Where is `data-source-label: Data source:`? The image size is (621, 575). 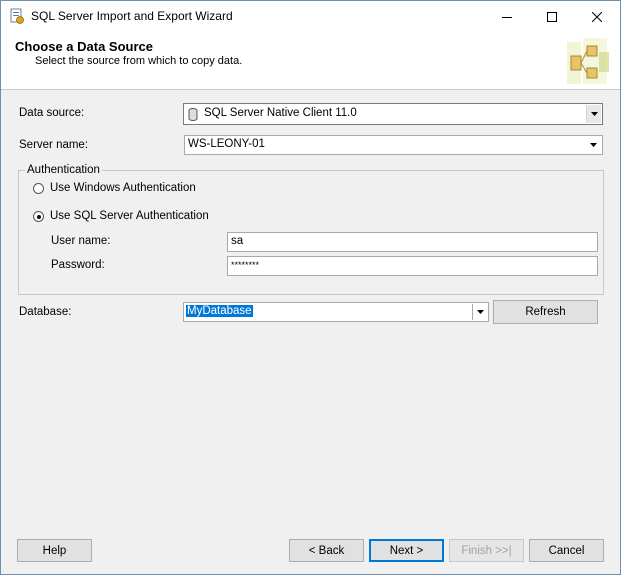 data-source-label: Data source: is located at coordinates (52, 113).